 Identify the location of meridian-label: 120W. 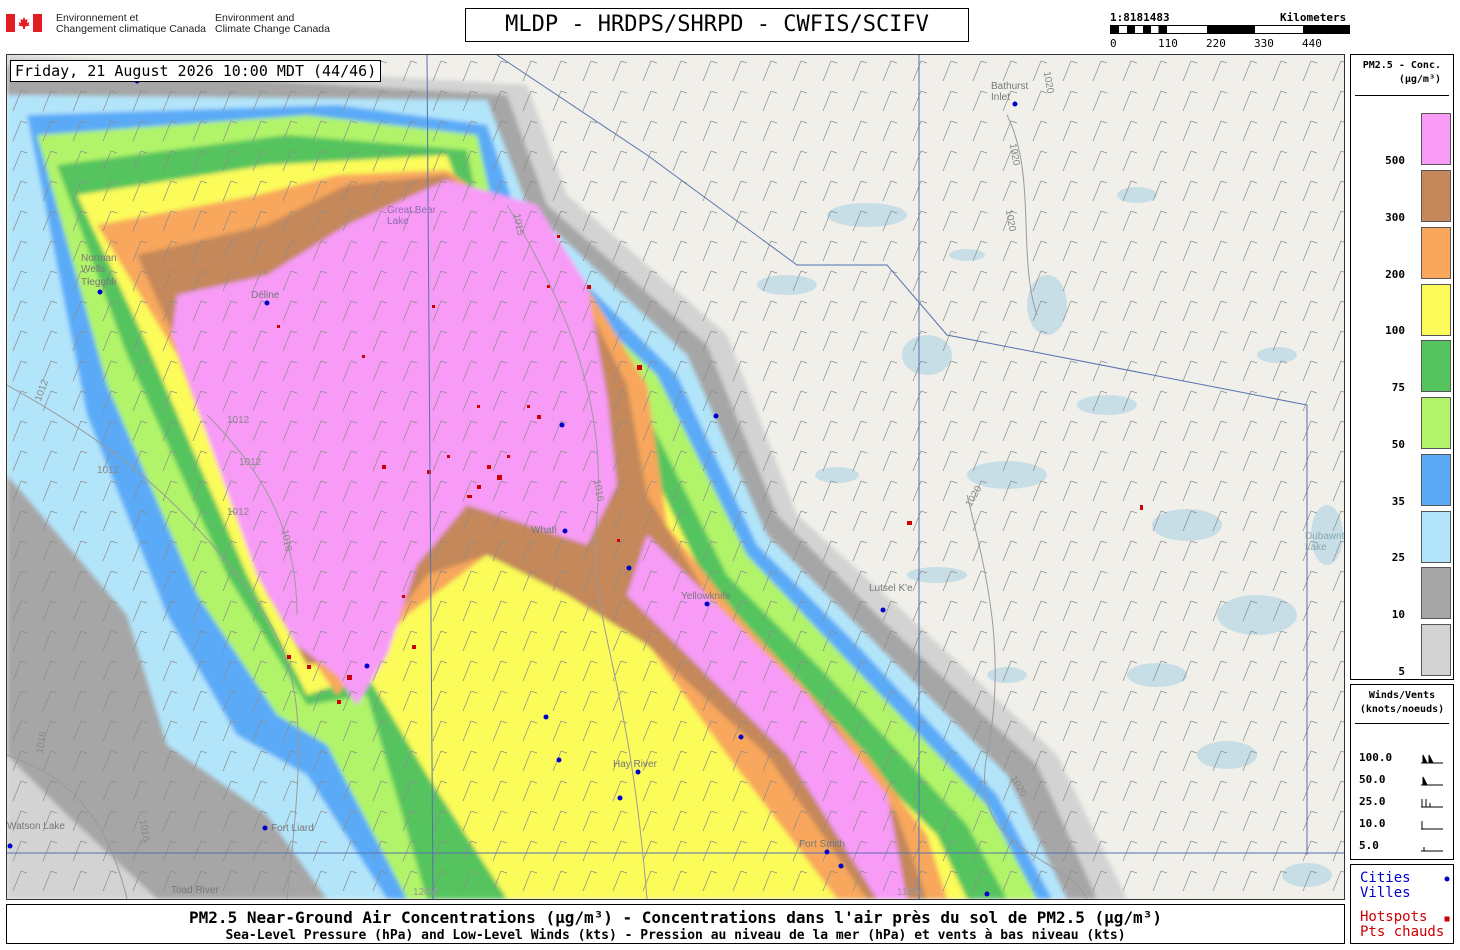
(426, 892).